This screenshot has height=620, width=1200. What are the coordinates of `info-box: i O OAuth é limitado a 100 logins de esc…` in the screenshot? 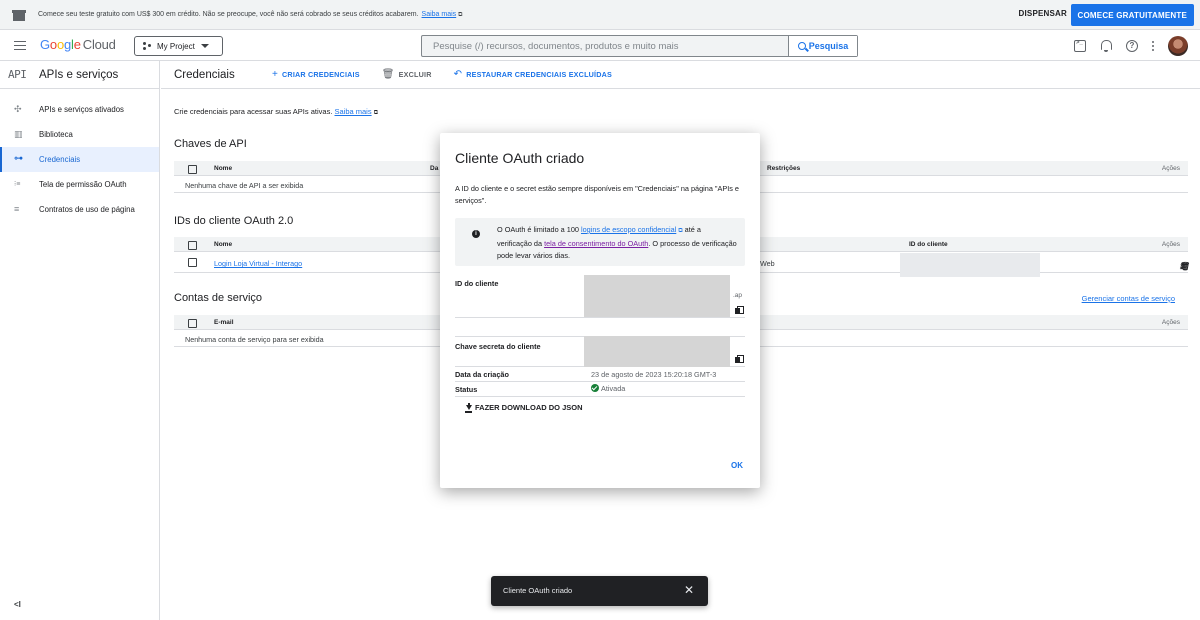 It's located at (600, 242).